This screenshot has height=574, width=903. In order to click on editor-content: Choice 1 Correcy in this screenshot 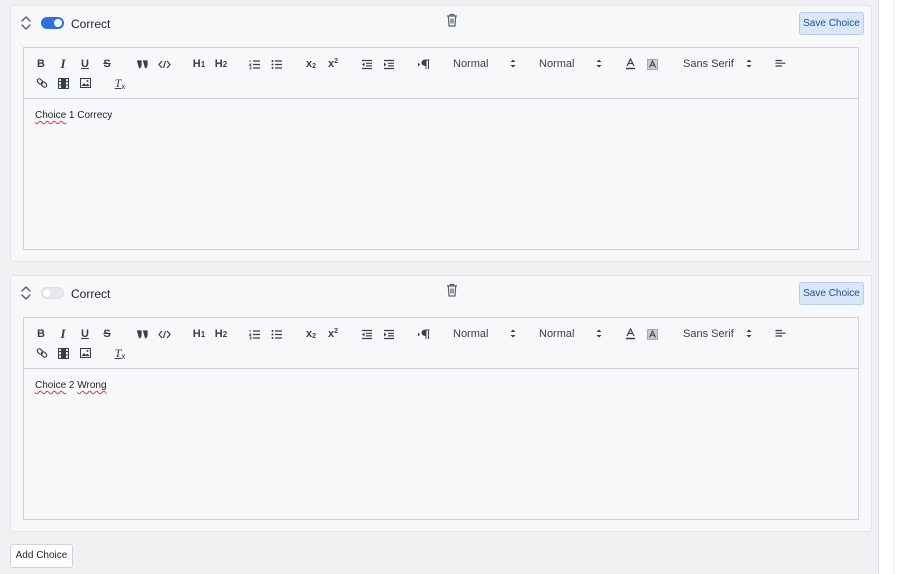, I will do `click(73, 115)`.